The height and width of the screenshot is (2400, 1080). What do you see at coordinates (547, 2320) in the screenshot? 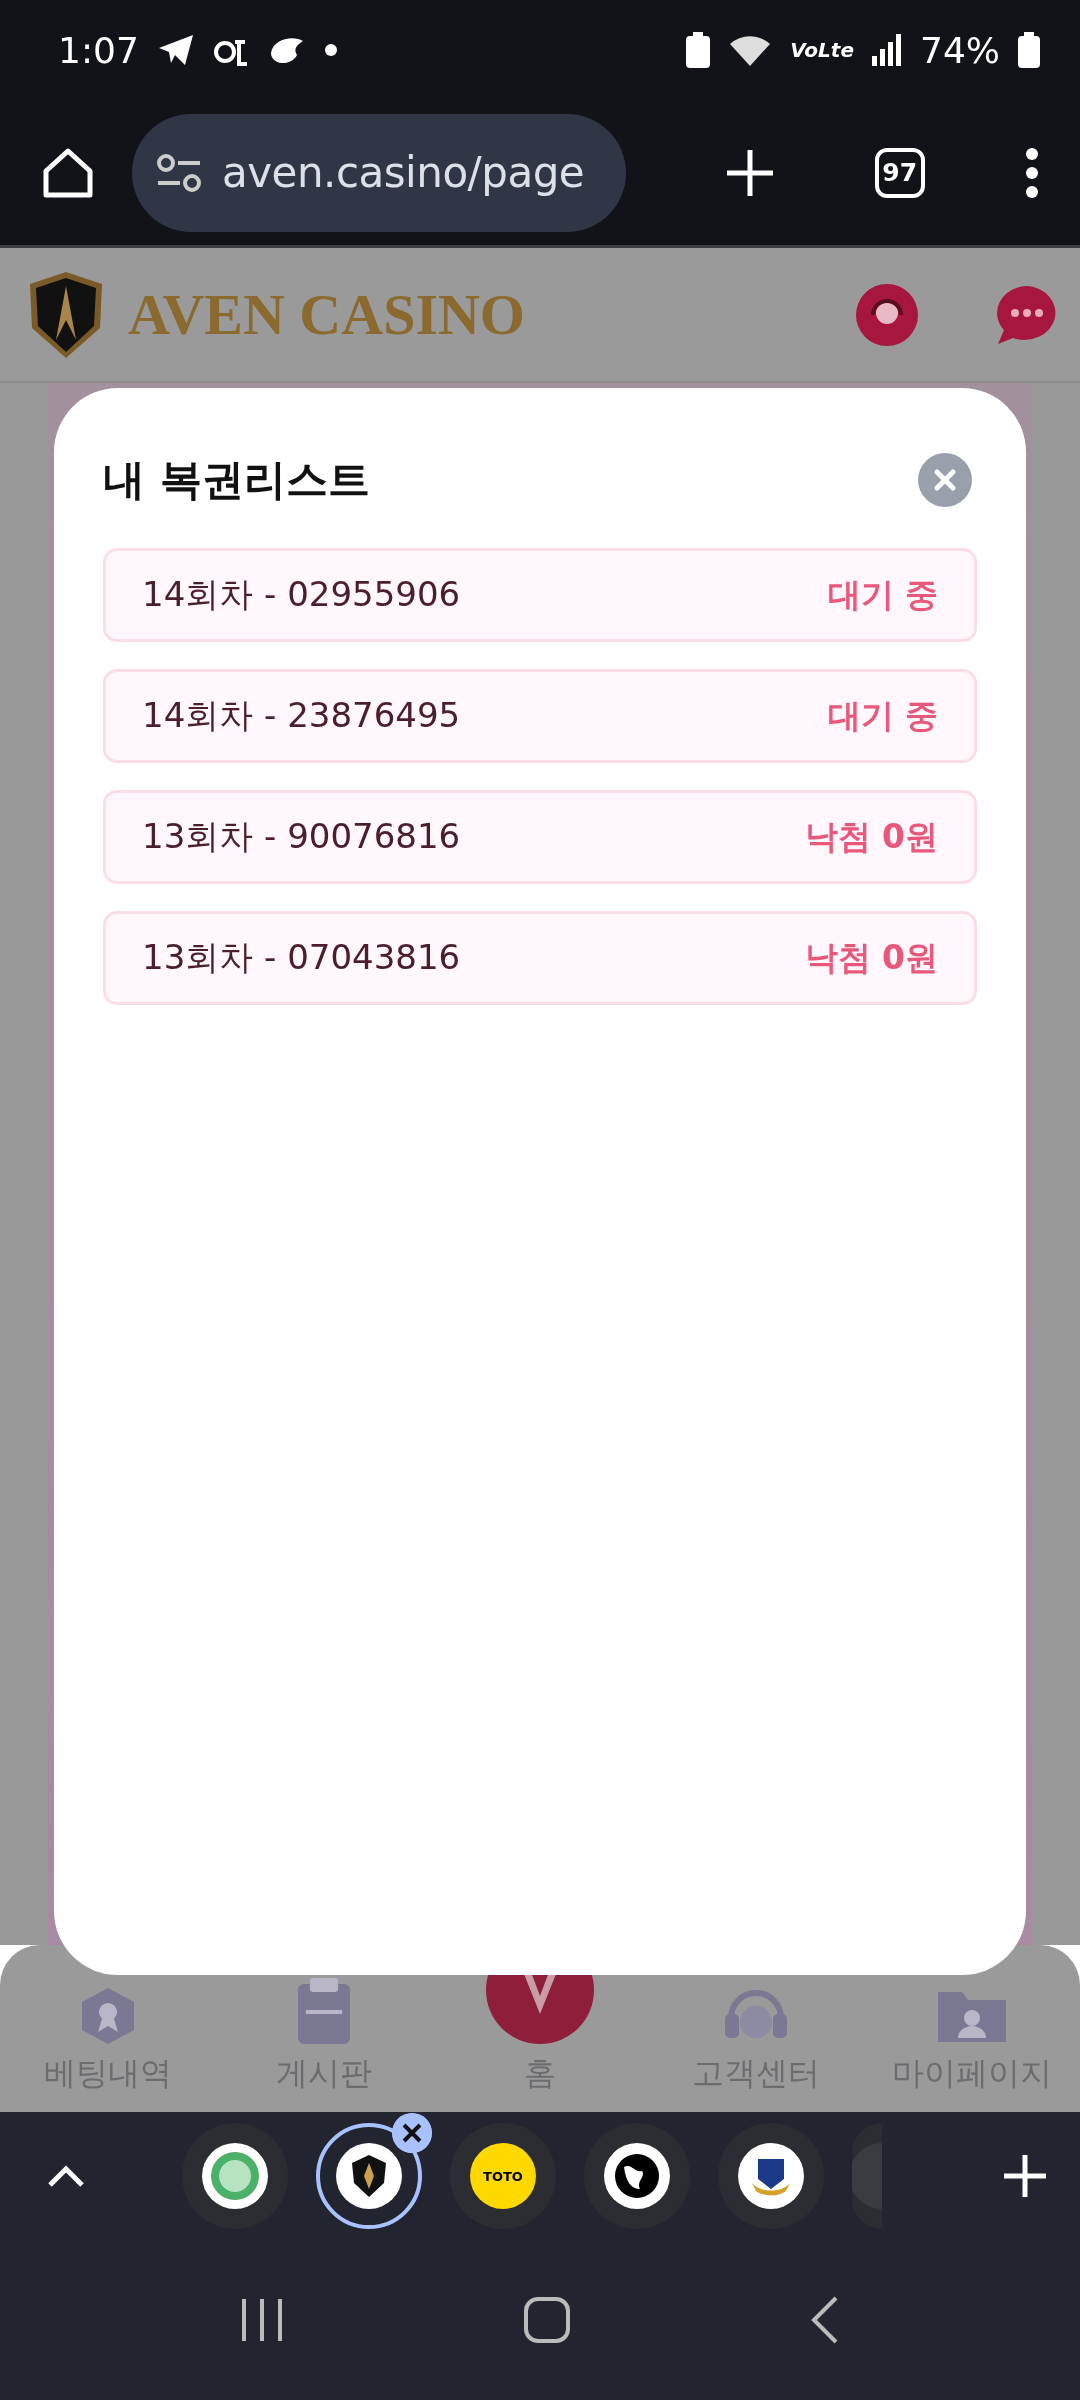
I see `home-button-icon` at bounding box center [547, 2320].